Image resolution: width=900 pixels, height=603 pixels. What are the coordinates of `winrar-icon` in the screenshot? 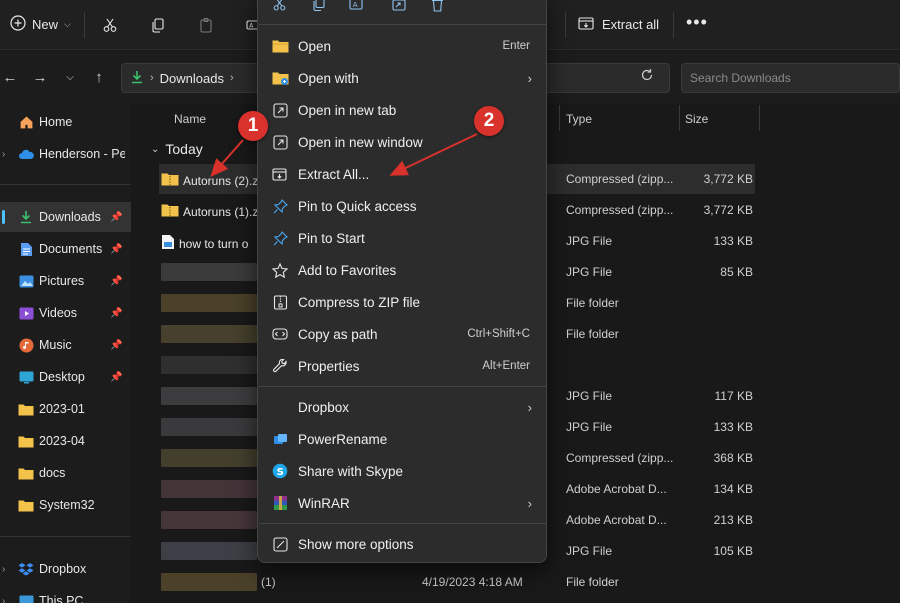 It's located at (280, 503).